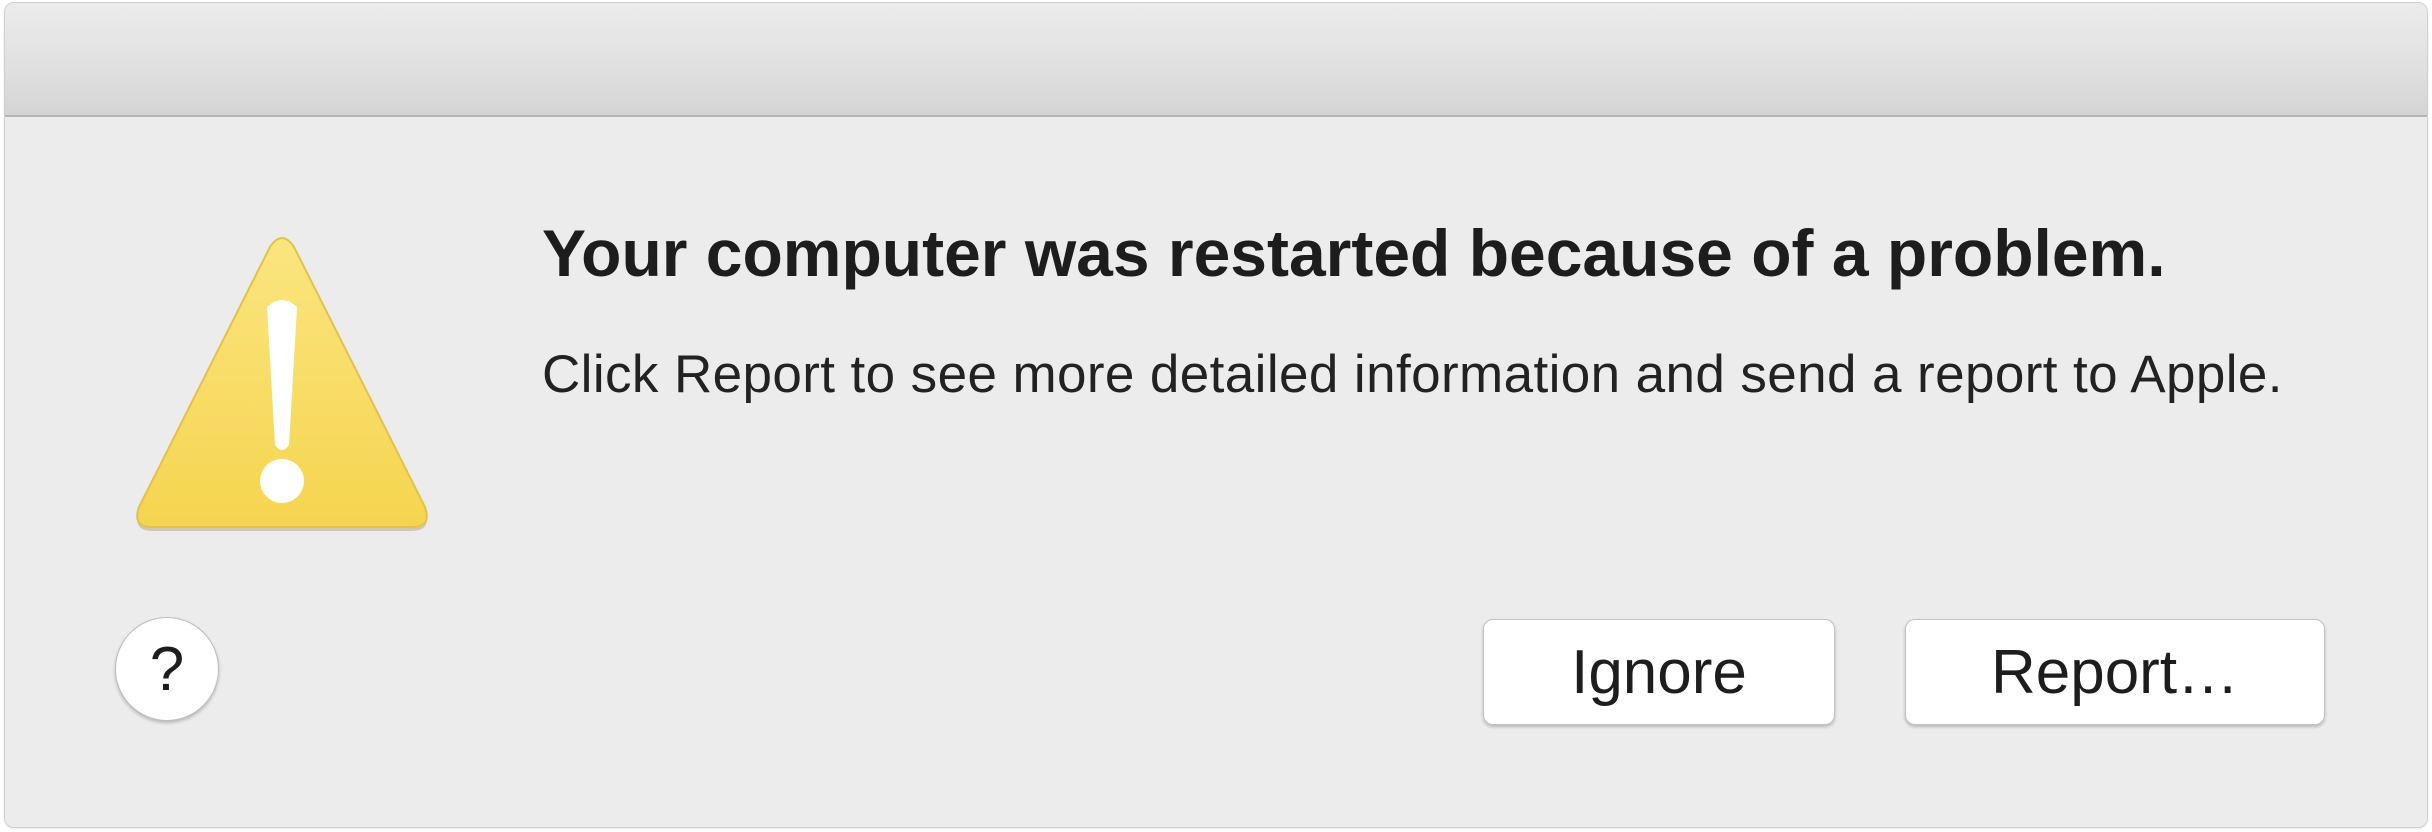 The image size is (2432, 832). What do you see at coordinates (1216, 60) in the screenshot?
I see `title-bar` at bounding box center [1216, 60].